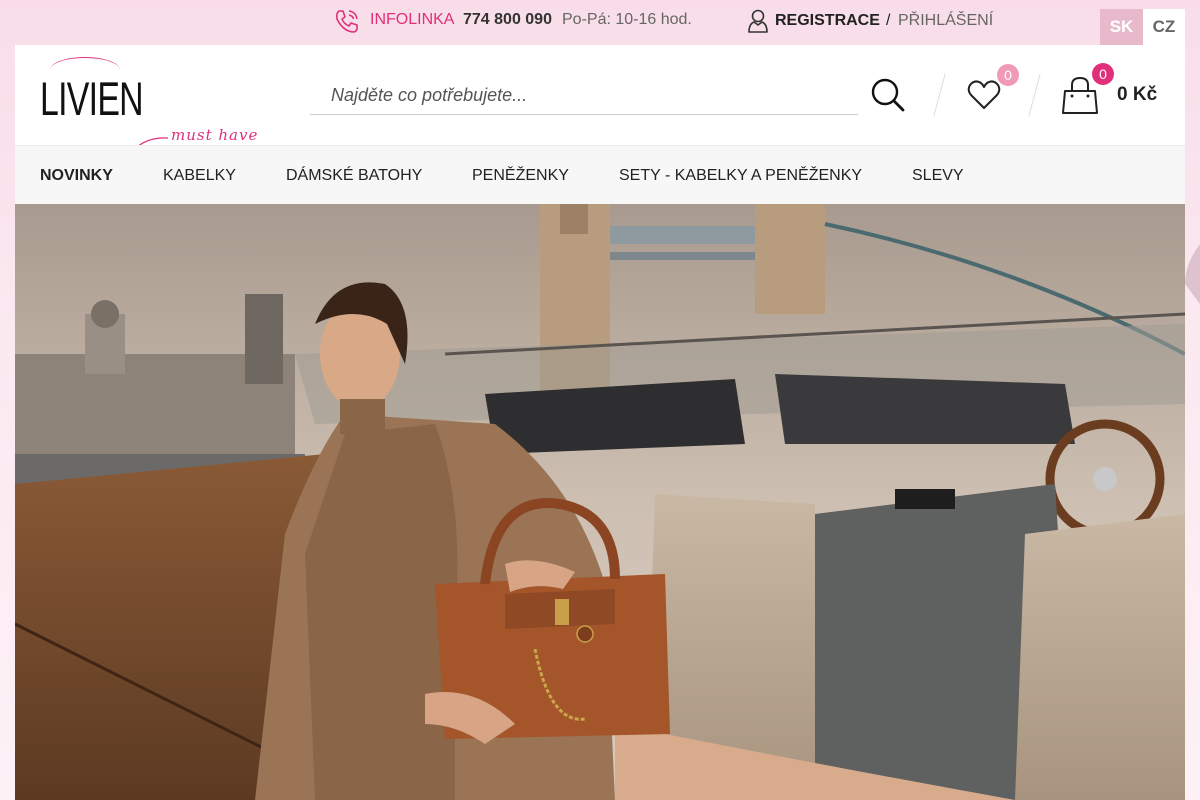 This screenshot has height=800, width=1200. Describe the element at coordinates (827, 21) in the screenshot. I see `register-link: REGISTRACE` at that location.